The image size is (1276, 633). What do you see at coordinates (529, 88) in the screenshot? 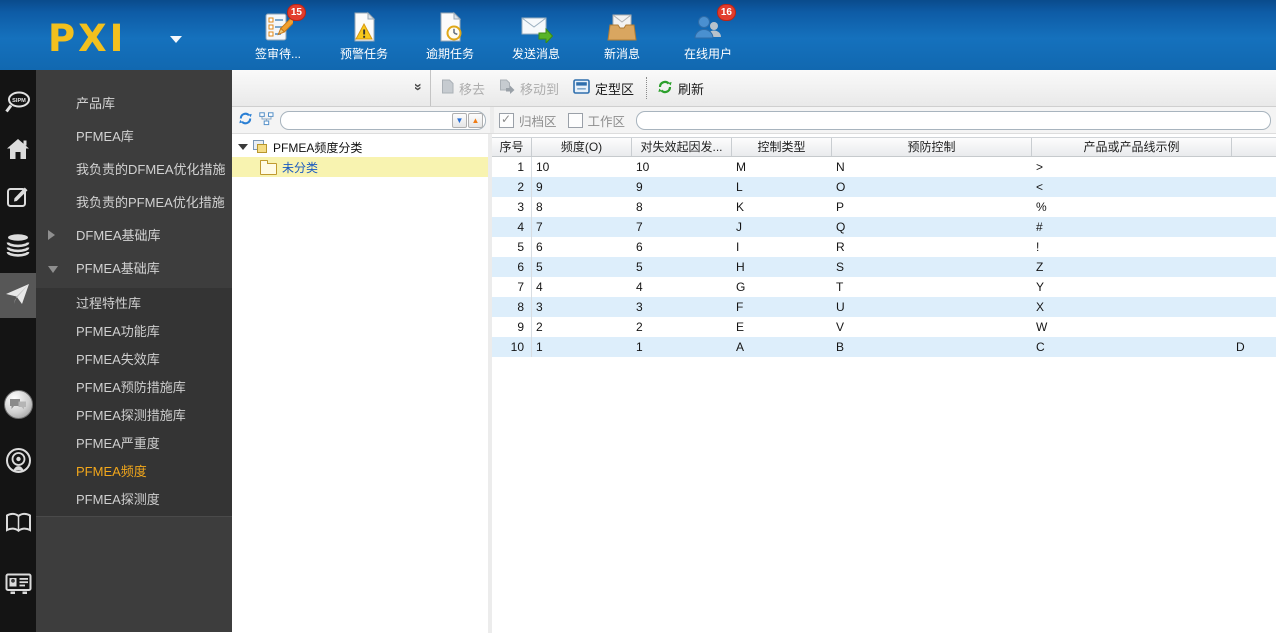
I see `move-to-button: 移动到` at bounding box center [529, 88].